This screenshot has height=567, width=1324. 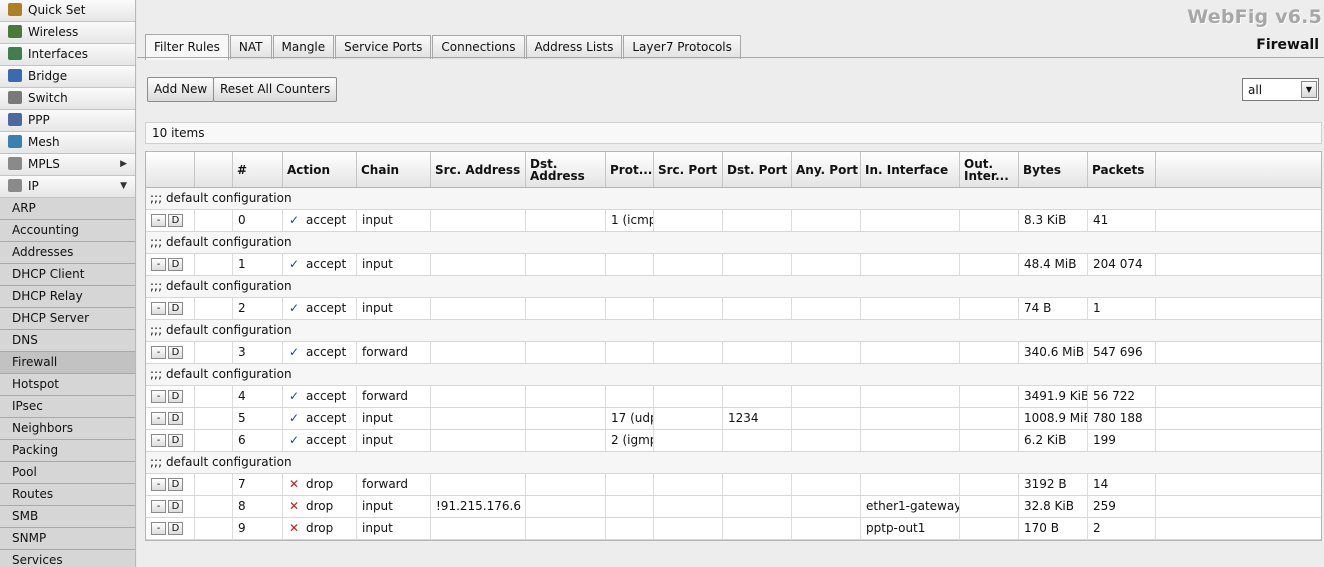 What do you see at coordinates (688, 169) in the screenshot?
I see `column-header-src-port: Src. Port` at bounding box center [688, 169].